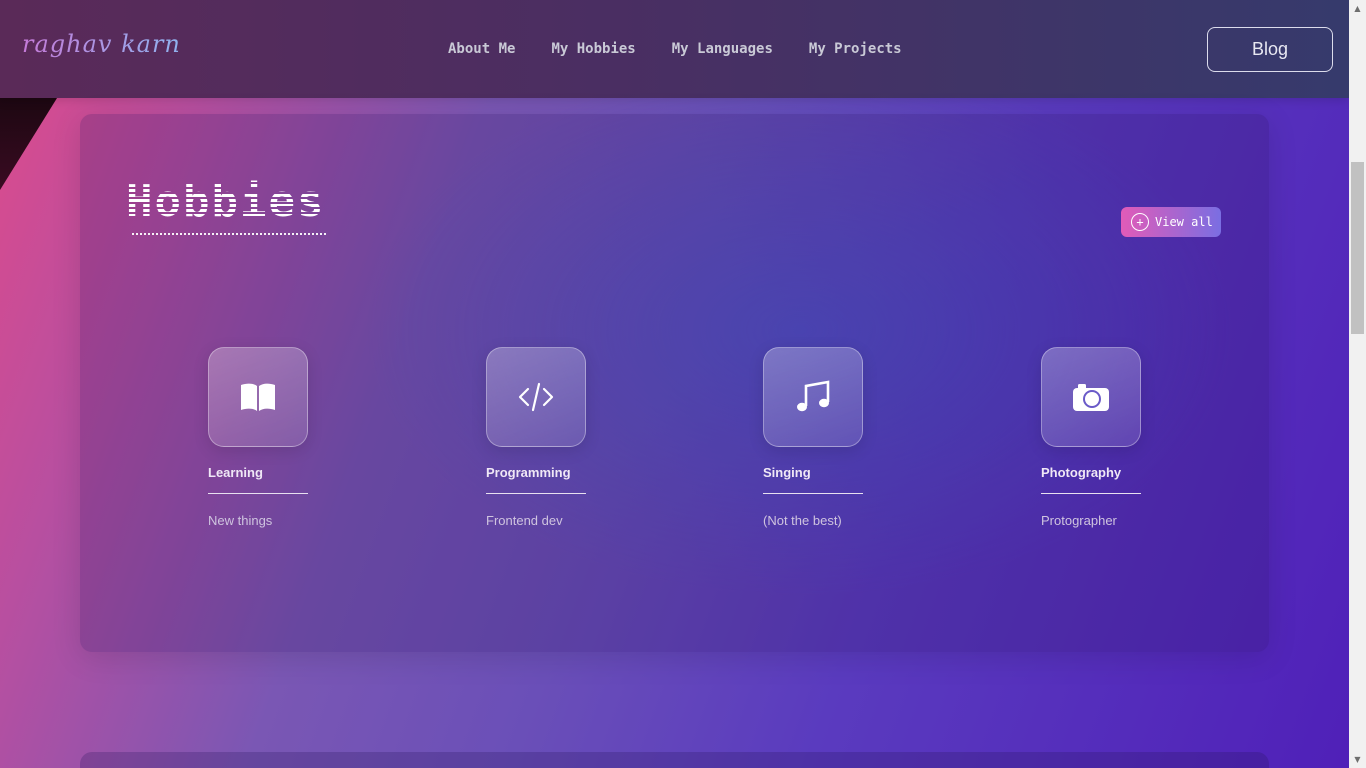  What do you see at coordinates (1270, 49) in the screenshot?
I see `blog-button: Blog` at bounding box center [1270, 49].